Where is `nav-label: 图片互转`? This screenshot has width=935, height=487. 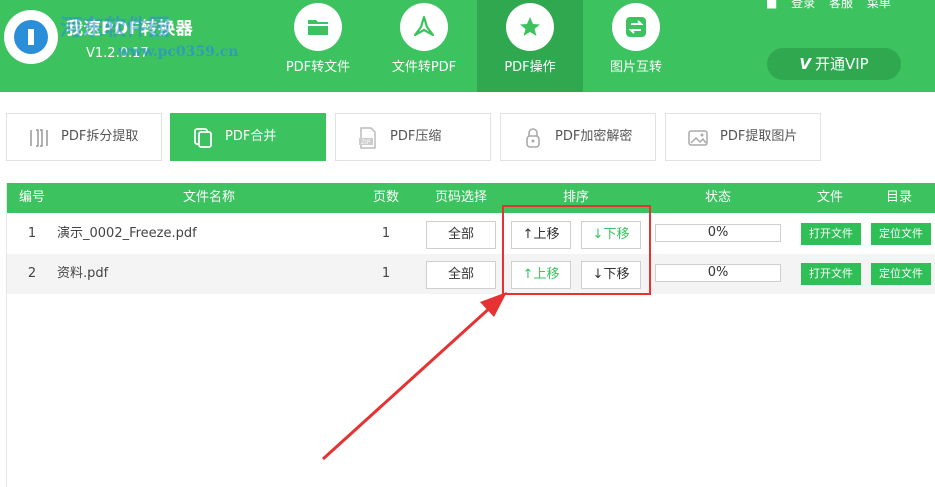
nav-label: 图片互转 is located at coordinates (635, 67).